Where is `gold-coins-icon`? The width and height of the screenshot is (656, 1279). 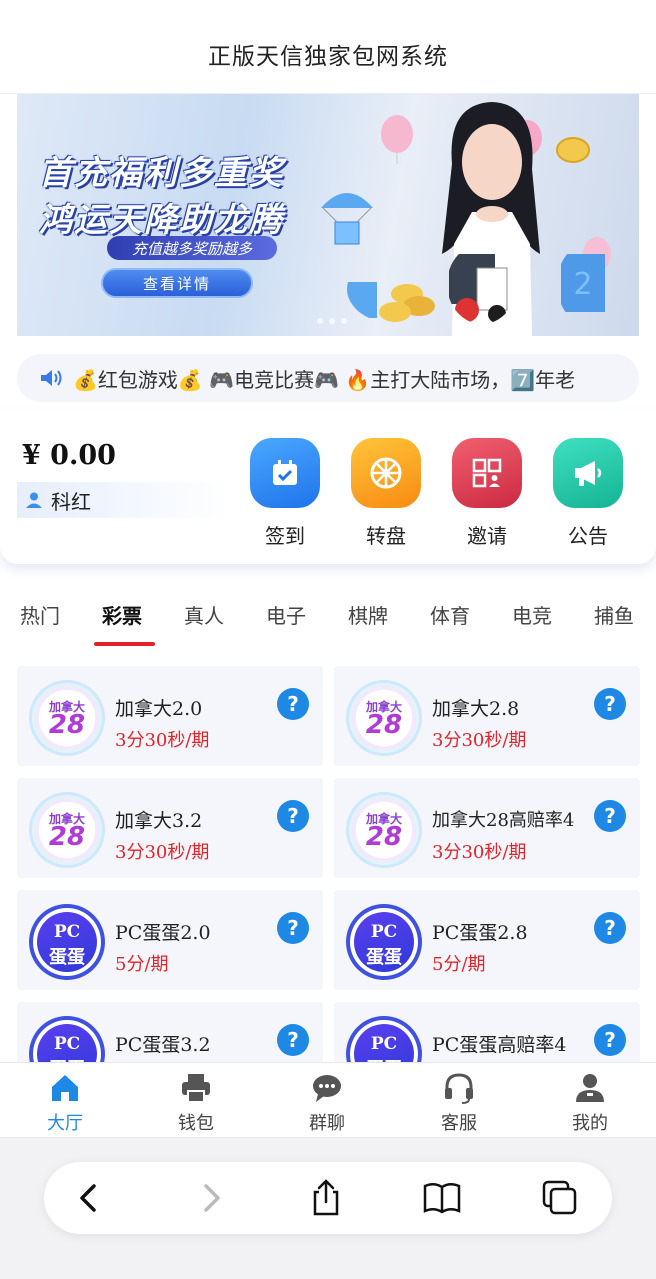
gold-coins-icon is located at coordinates (391, 302).